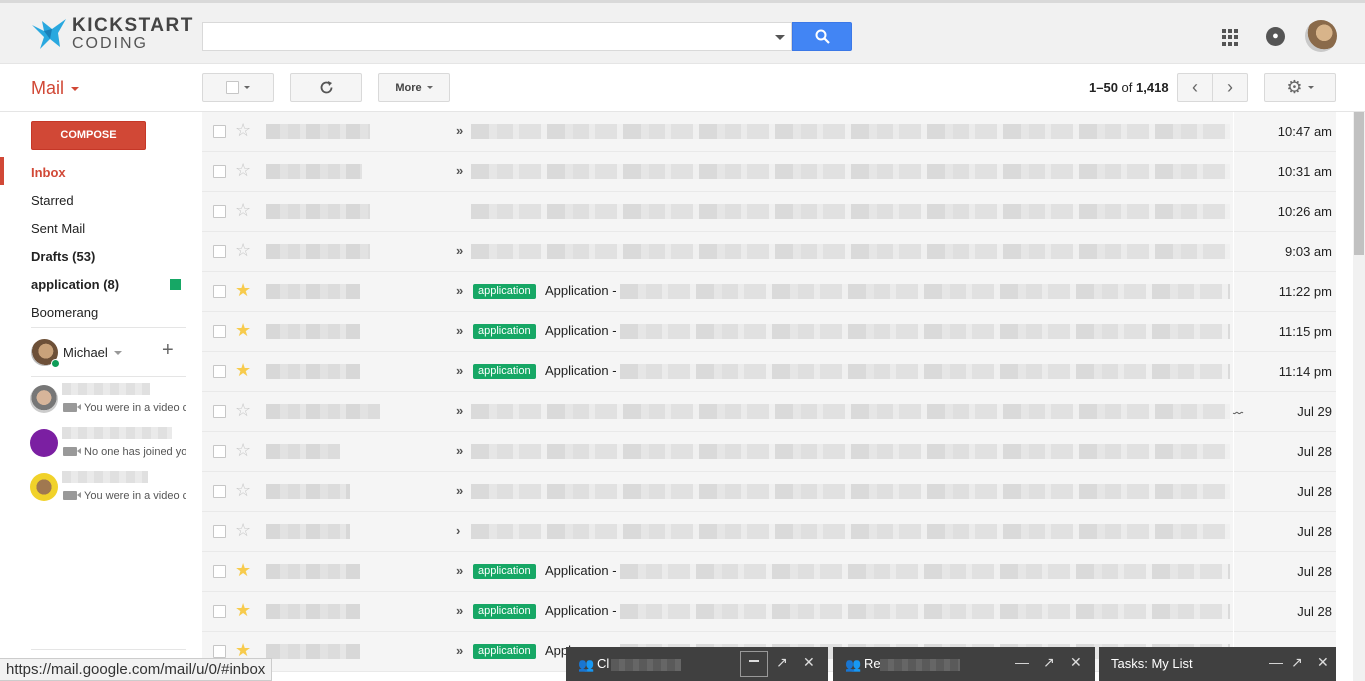 This screenshot has width=1365, height=681. I want to click on chevron-down-icon, so click(118, 353).